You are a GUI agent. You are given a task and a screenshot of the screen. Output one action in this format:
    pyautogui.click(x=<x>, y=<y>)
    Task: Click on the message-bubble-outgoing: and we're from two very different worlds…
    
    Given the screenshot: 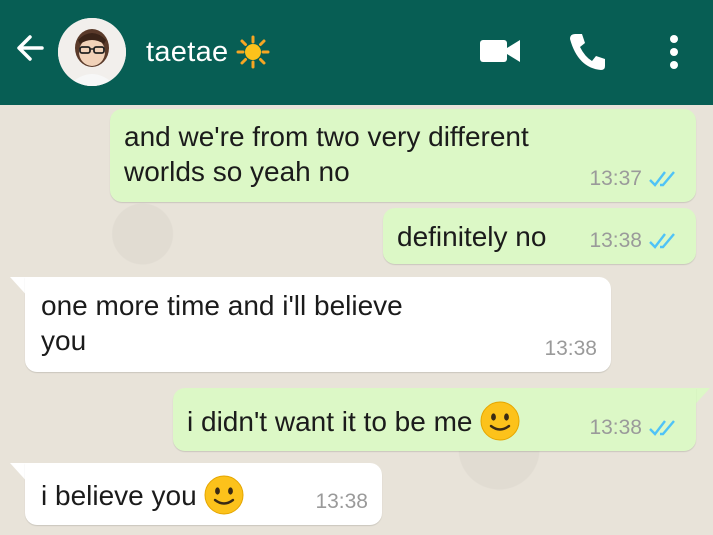 What is the action you would take?
    pyautogui.click(x=403, y=155)
    